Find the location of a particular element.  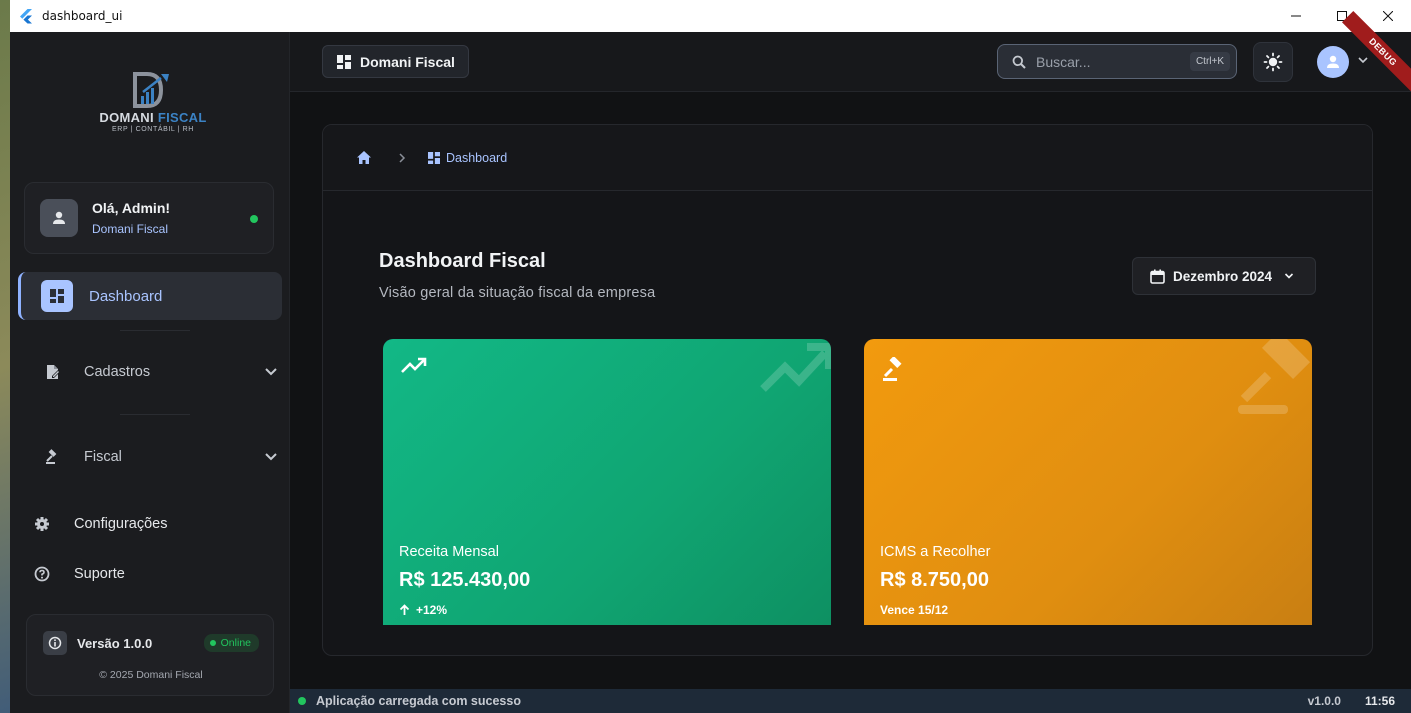

sidebar-item-cadastros: Cadastros is located at coordinates (150, 372).